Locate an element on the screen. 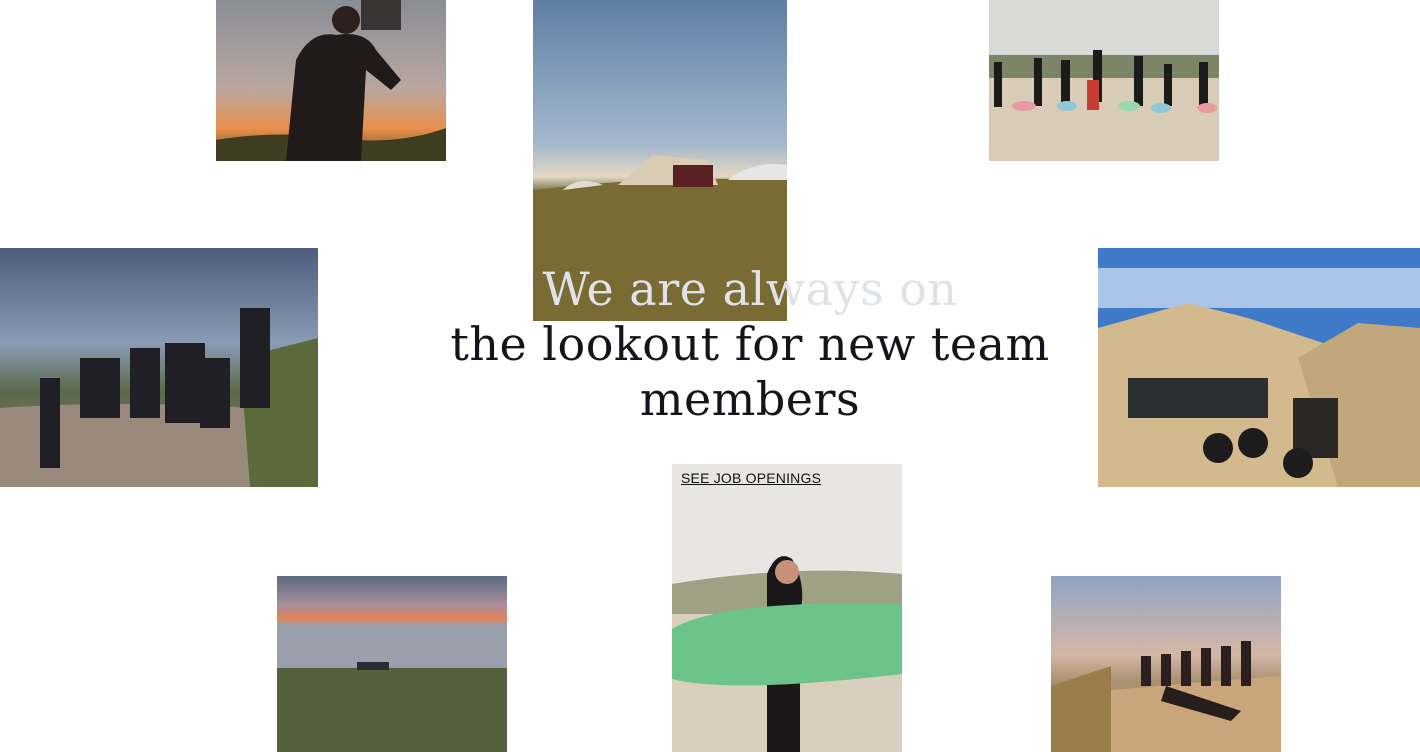 The width and height of the screenshot is (1420, 752). photo-surf-group is located at coordinates (1104, 80).